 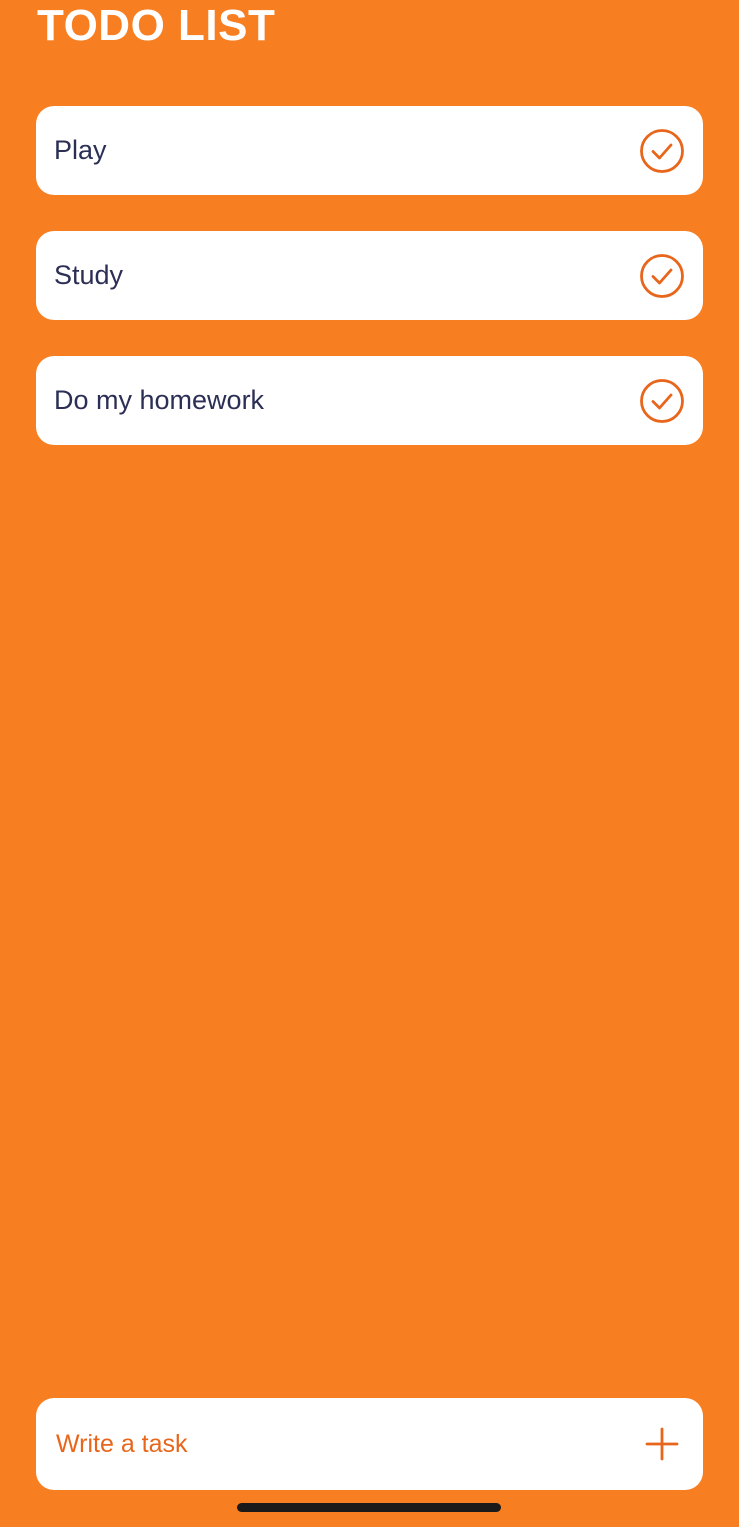 What do you see at coordinates (159, 400) in the screenshot?
I see `task-label: Do my homework` at bounding box center [159, 400].